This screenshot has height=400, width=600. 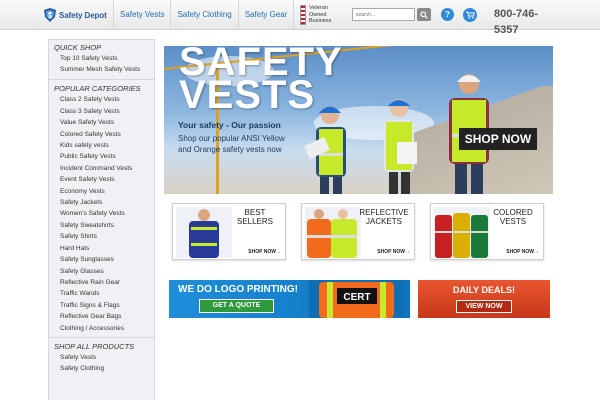 What do you see at coordinates (101, 58) in the screenshot?
I see `sidebar-item-top-10-vests: Top 10 Safety Vests` at bounding box center [101, 58].